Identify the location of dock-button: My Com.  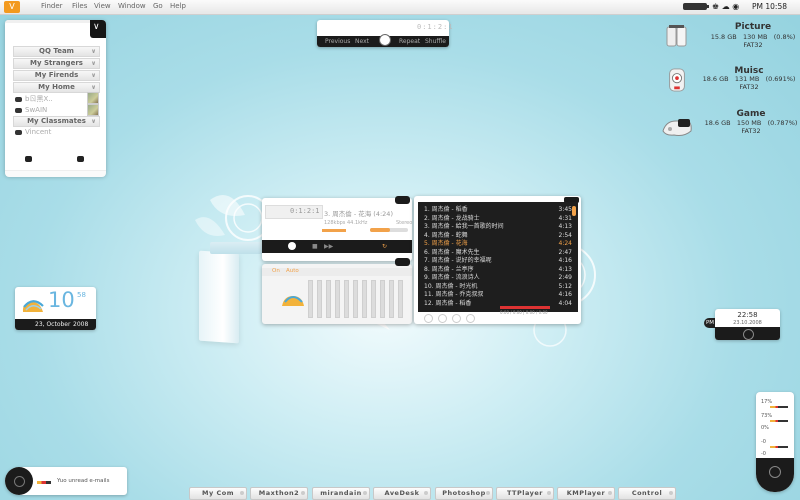
(218, 493).